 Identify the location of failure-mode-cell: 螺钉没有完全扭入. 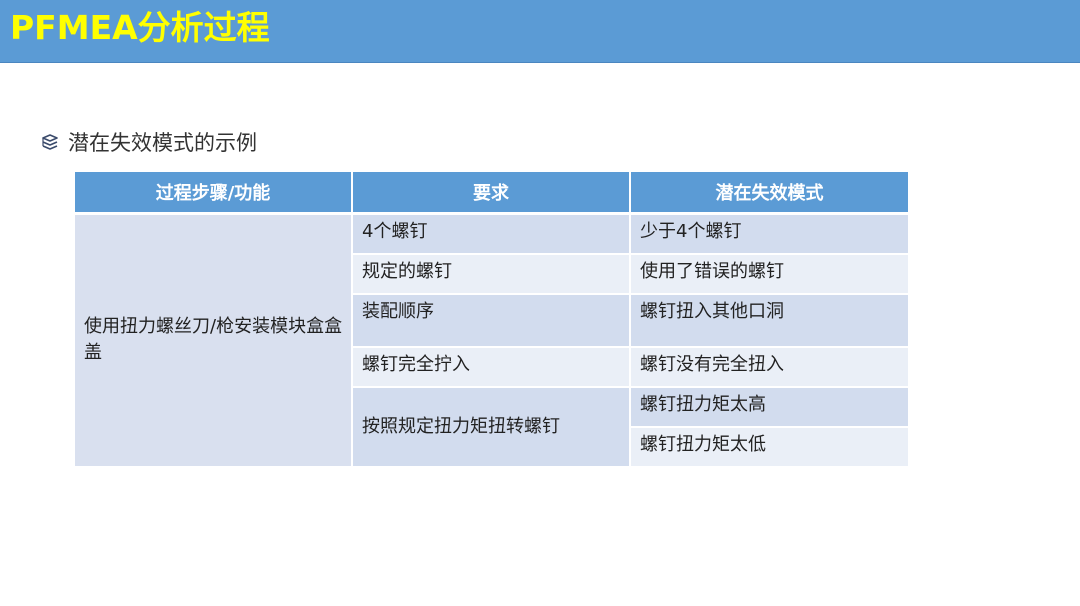
(769, 367).